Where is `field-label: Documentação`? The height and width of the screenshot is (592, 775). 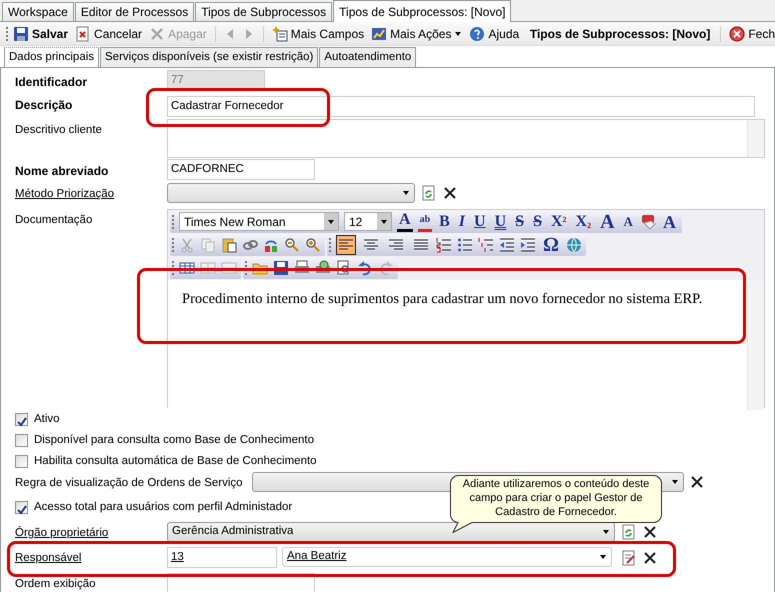 field-label: Documentação is located at coordinates (54, 220).